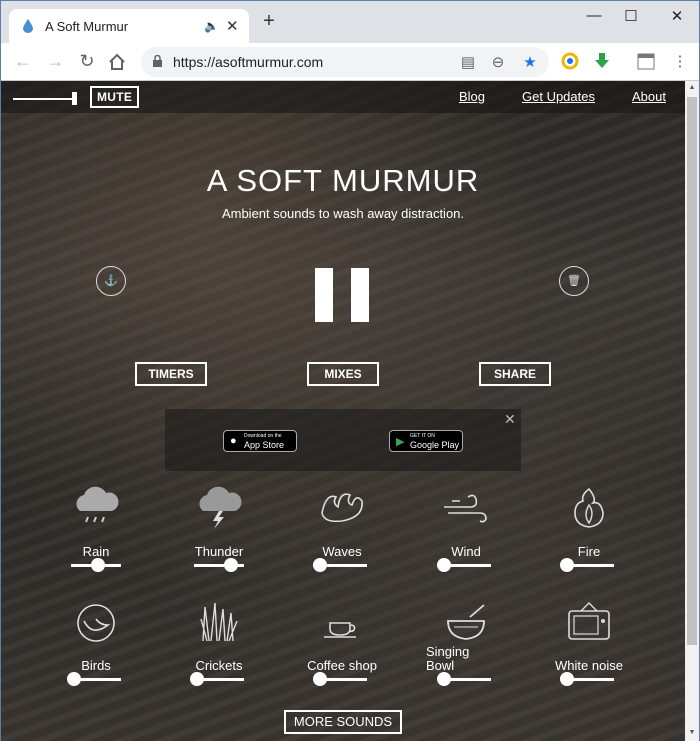  Describe the element at coordinates (74, 98) in the screenshot. I see `master-volume-handle` at that location.